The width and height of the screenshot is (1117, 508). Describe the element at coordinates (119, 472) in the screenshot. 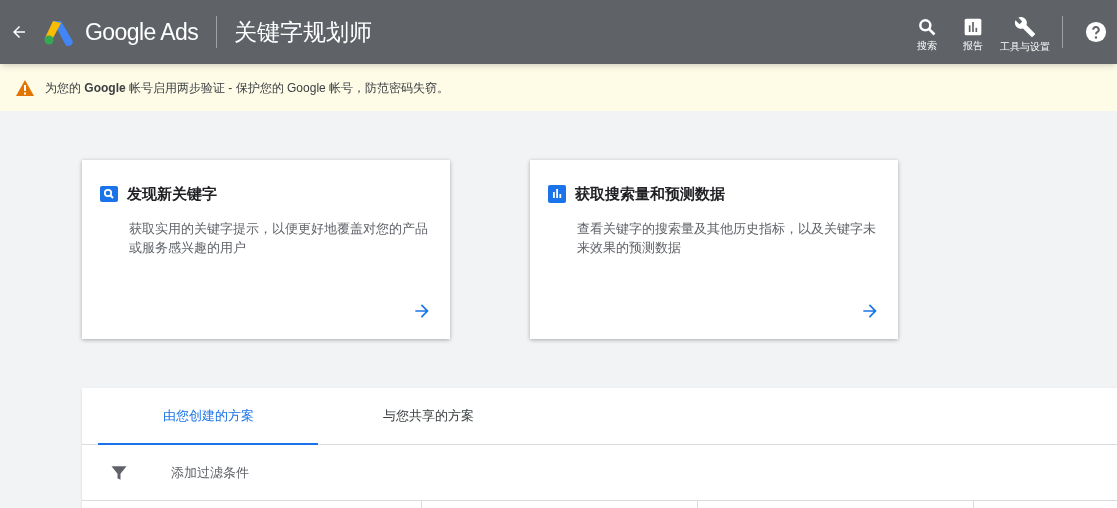

I see `filter-icon` at that location.